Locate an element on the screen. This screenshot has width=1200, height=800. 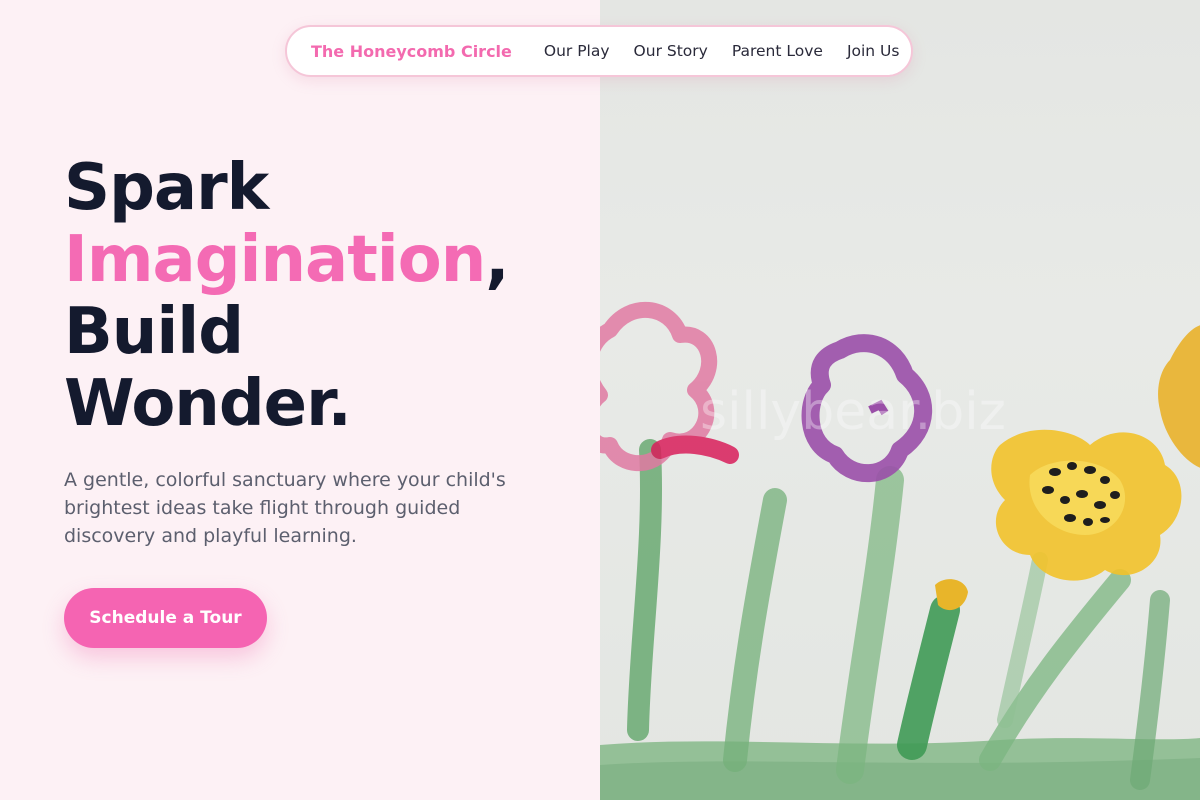
brand-logo-link: The Honeycomb Circle is located at coordinates (411, 51).